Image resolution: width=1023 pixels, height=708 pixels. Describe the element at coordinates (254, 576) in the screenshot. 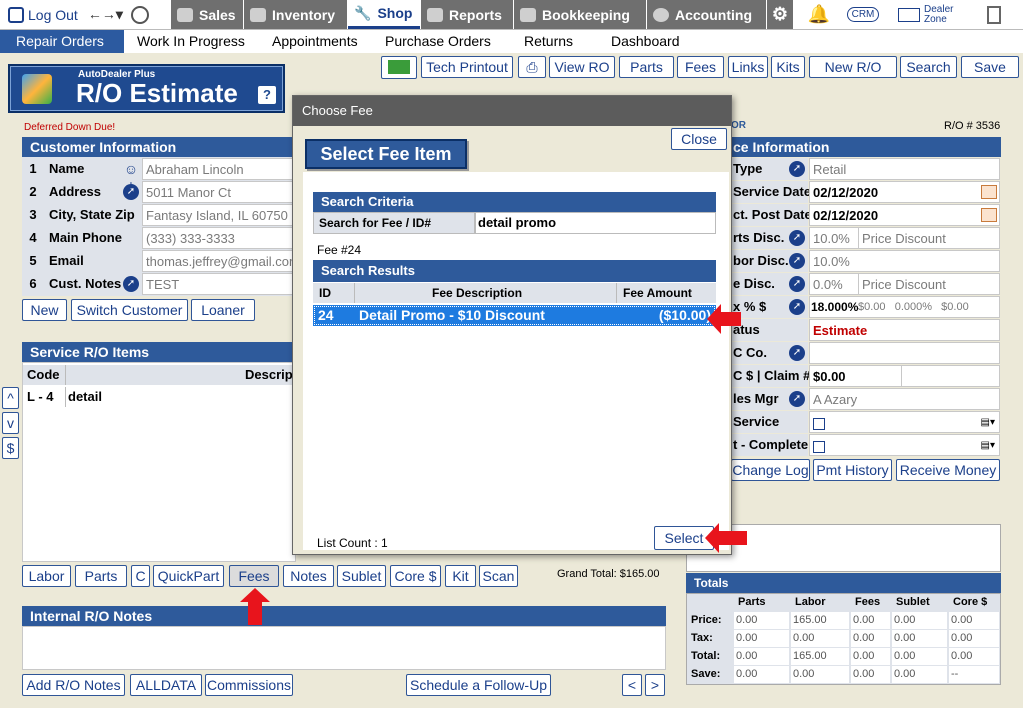

I see `fees-button: Fees` at that location.